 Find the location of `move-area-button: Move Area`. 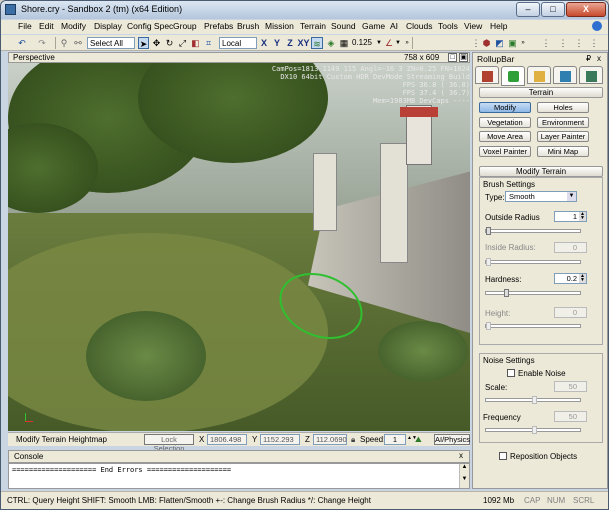

move-area-button: Move Area is located at coordinates (505, 136).